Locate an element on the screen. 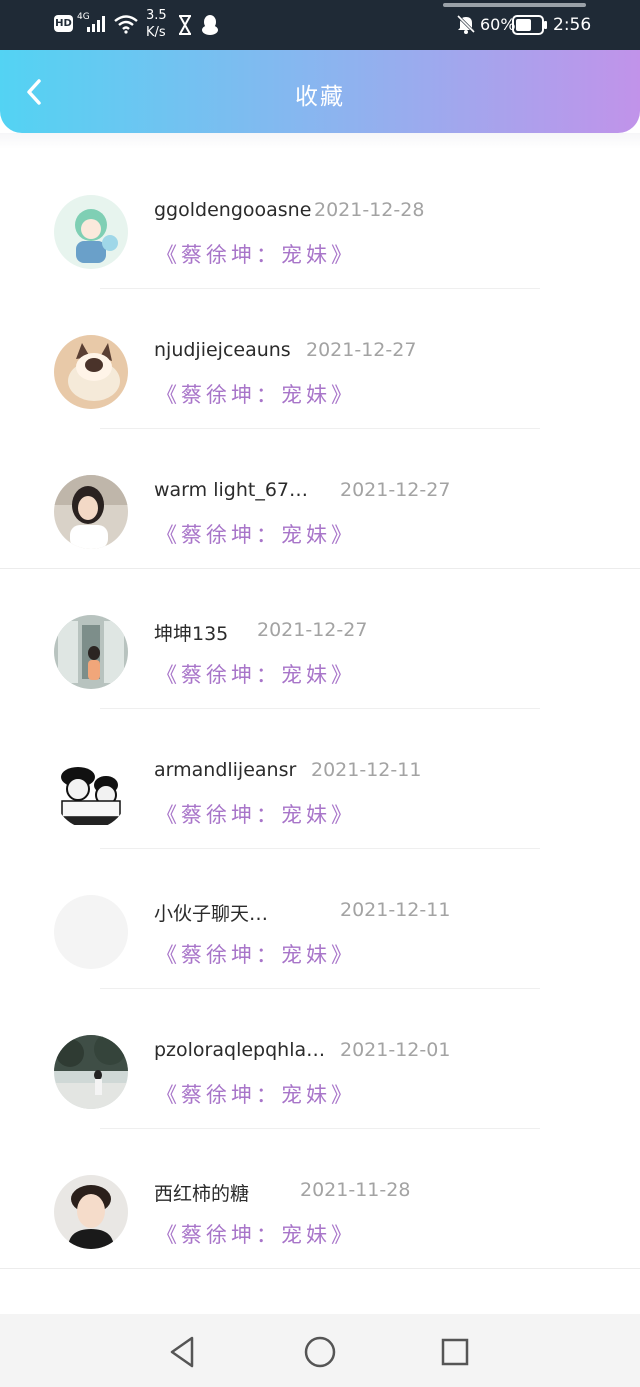  username: armandlijeansr is located at coordinates (225, 770).